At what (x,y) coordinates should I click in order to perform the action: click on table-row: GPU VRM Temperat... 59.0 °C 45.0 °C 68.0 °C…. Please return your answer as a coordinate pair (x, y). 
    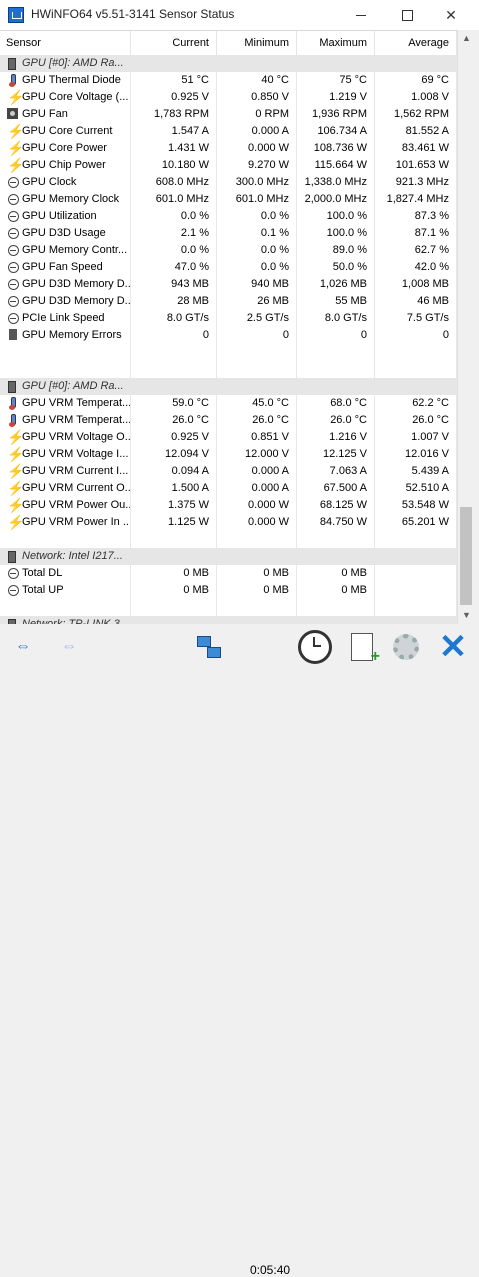
    Looking at the image, I should click on (228, 403).